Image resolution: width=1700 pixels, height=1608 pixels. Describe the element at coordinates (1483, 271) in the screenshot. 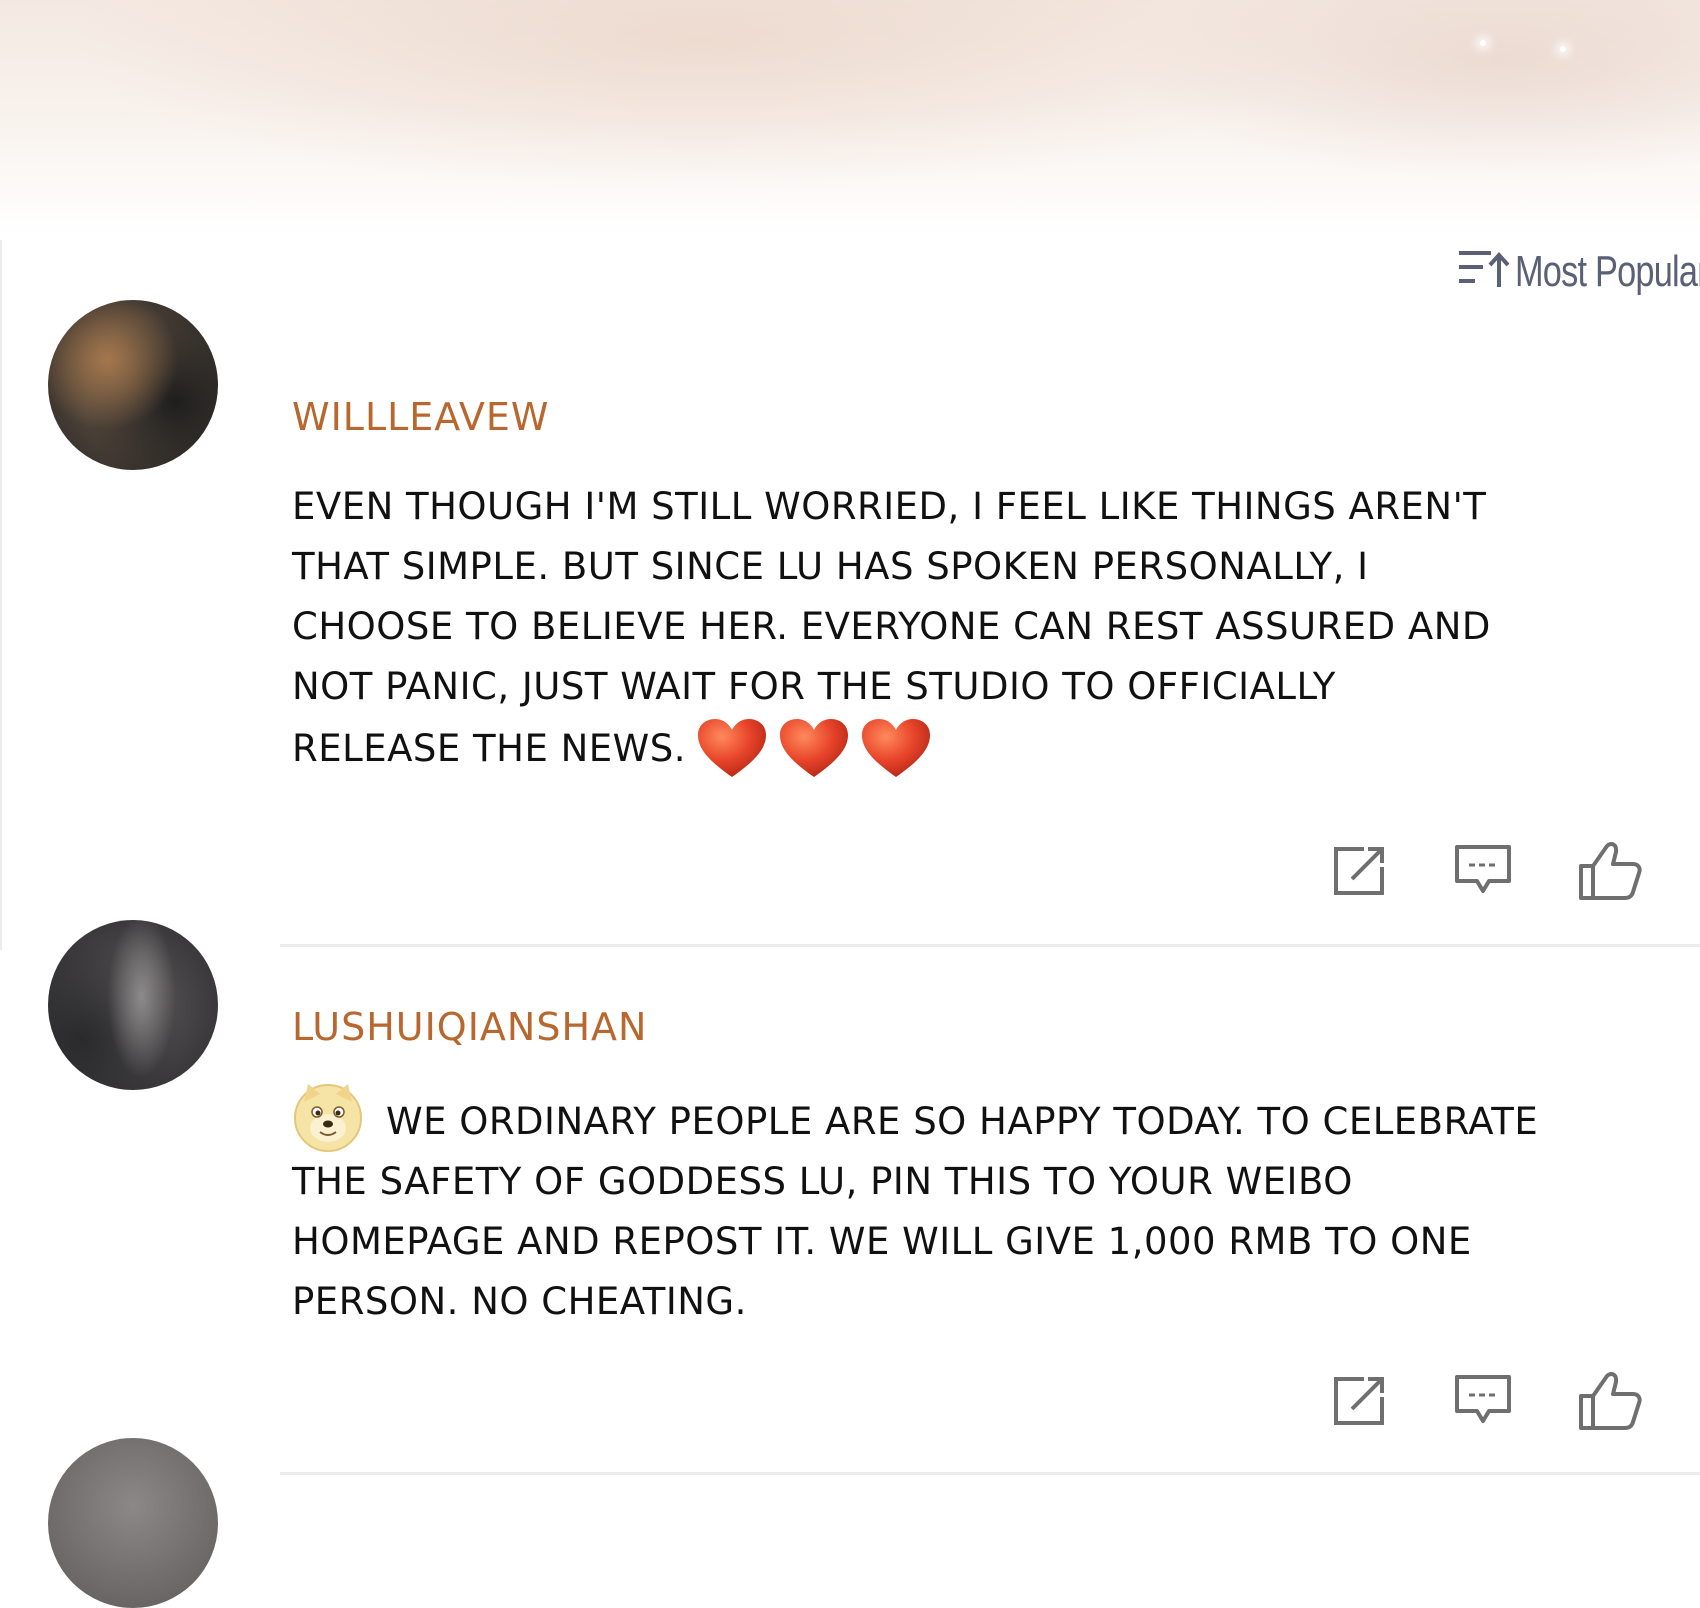

I see `sort-ascending-icon` at that location.